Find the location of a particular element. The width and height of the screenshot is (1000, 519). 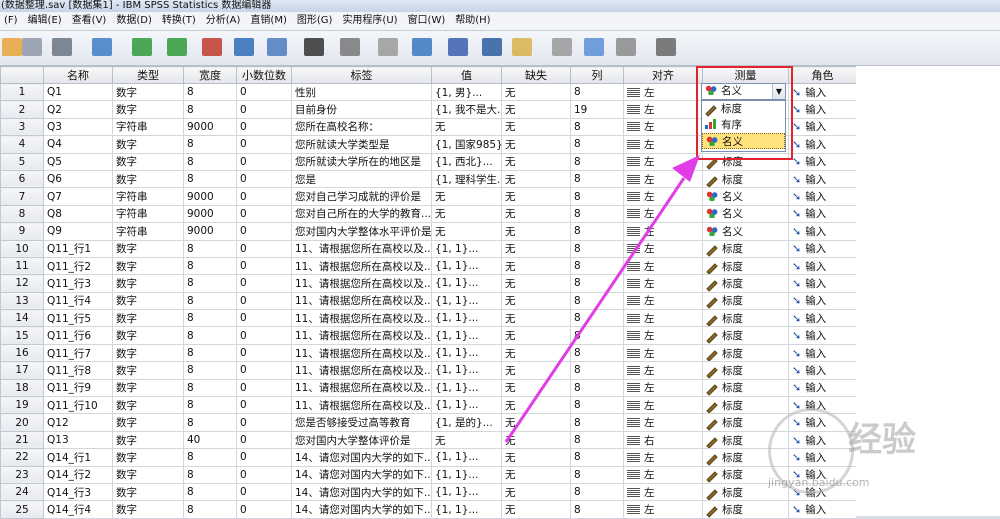

row-number: 7 is located at coordinates (22, 196).